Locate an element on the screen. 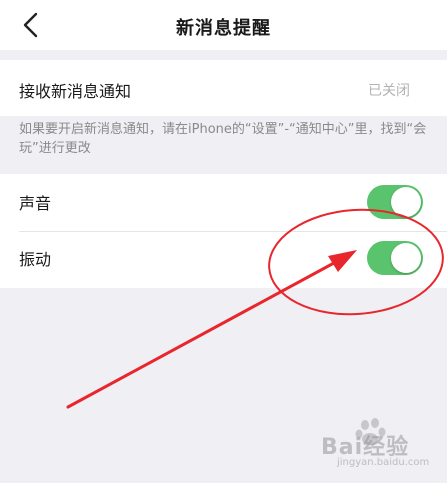 Image resolution: width=447 pixels, height=483 pixels. page-title: 新消息提醒 is located at coordinates (223, 28).